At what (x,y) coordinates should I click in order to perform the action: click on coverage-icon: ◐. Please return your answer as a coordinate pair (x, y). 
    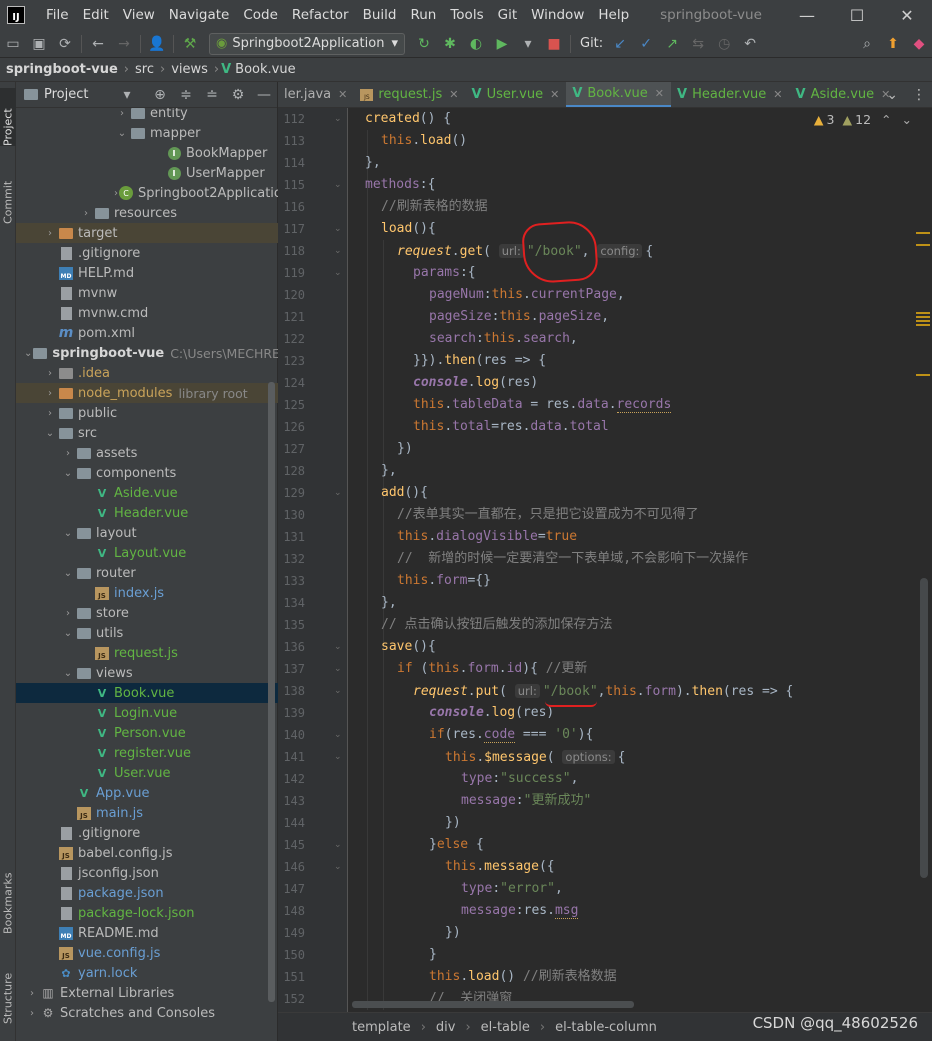
    Looking at the image, I should click on (476, 44).